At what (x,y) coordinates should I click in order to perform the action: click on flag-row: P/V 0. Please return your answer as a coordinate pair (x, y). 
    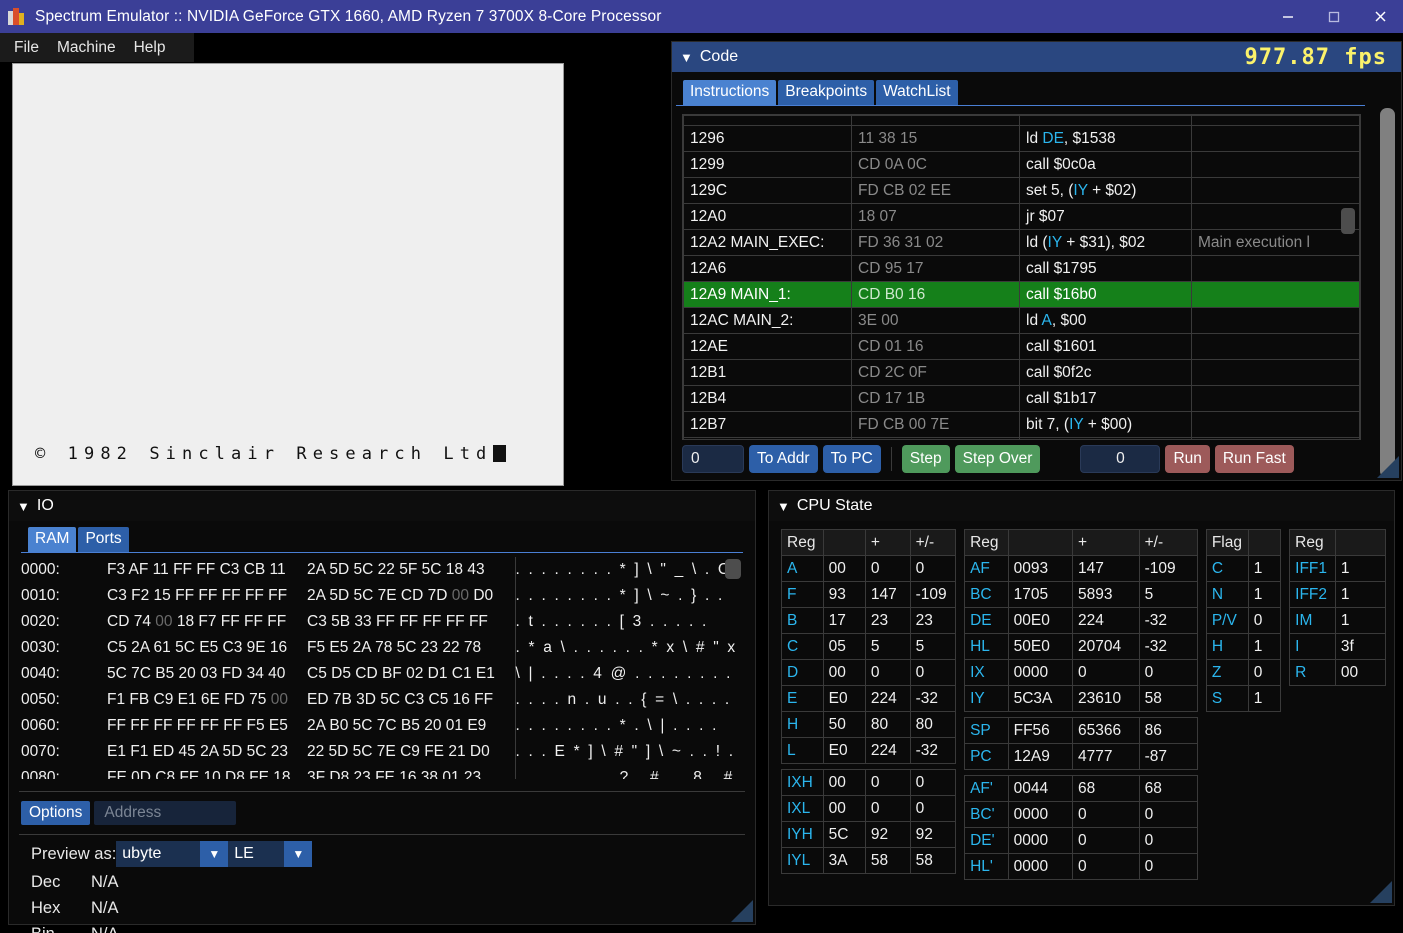
    Looking at the image, I should click on (1243, 620).